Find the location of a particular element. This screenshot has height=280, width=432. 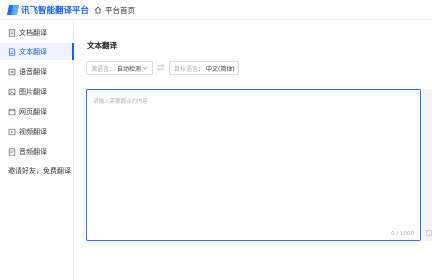

platform-logo: 讯飞智能翻译平台 is located at coordinates (48, 10).